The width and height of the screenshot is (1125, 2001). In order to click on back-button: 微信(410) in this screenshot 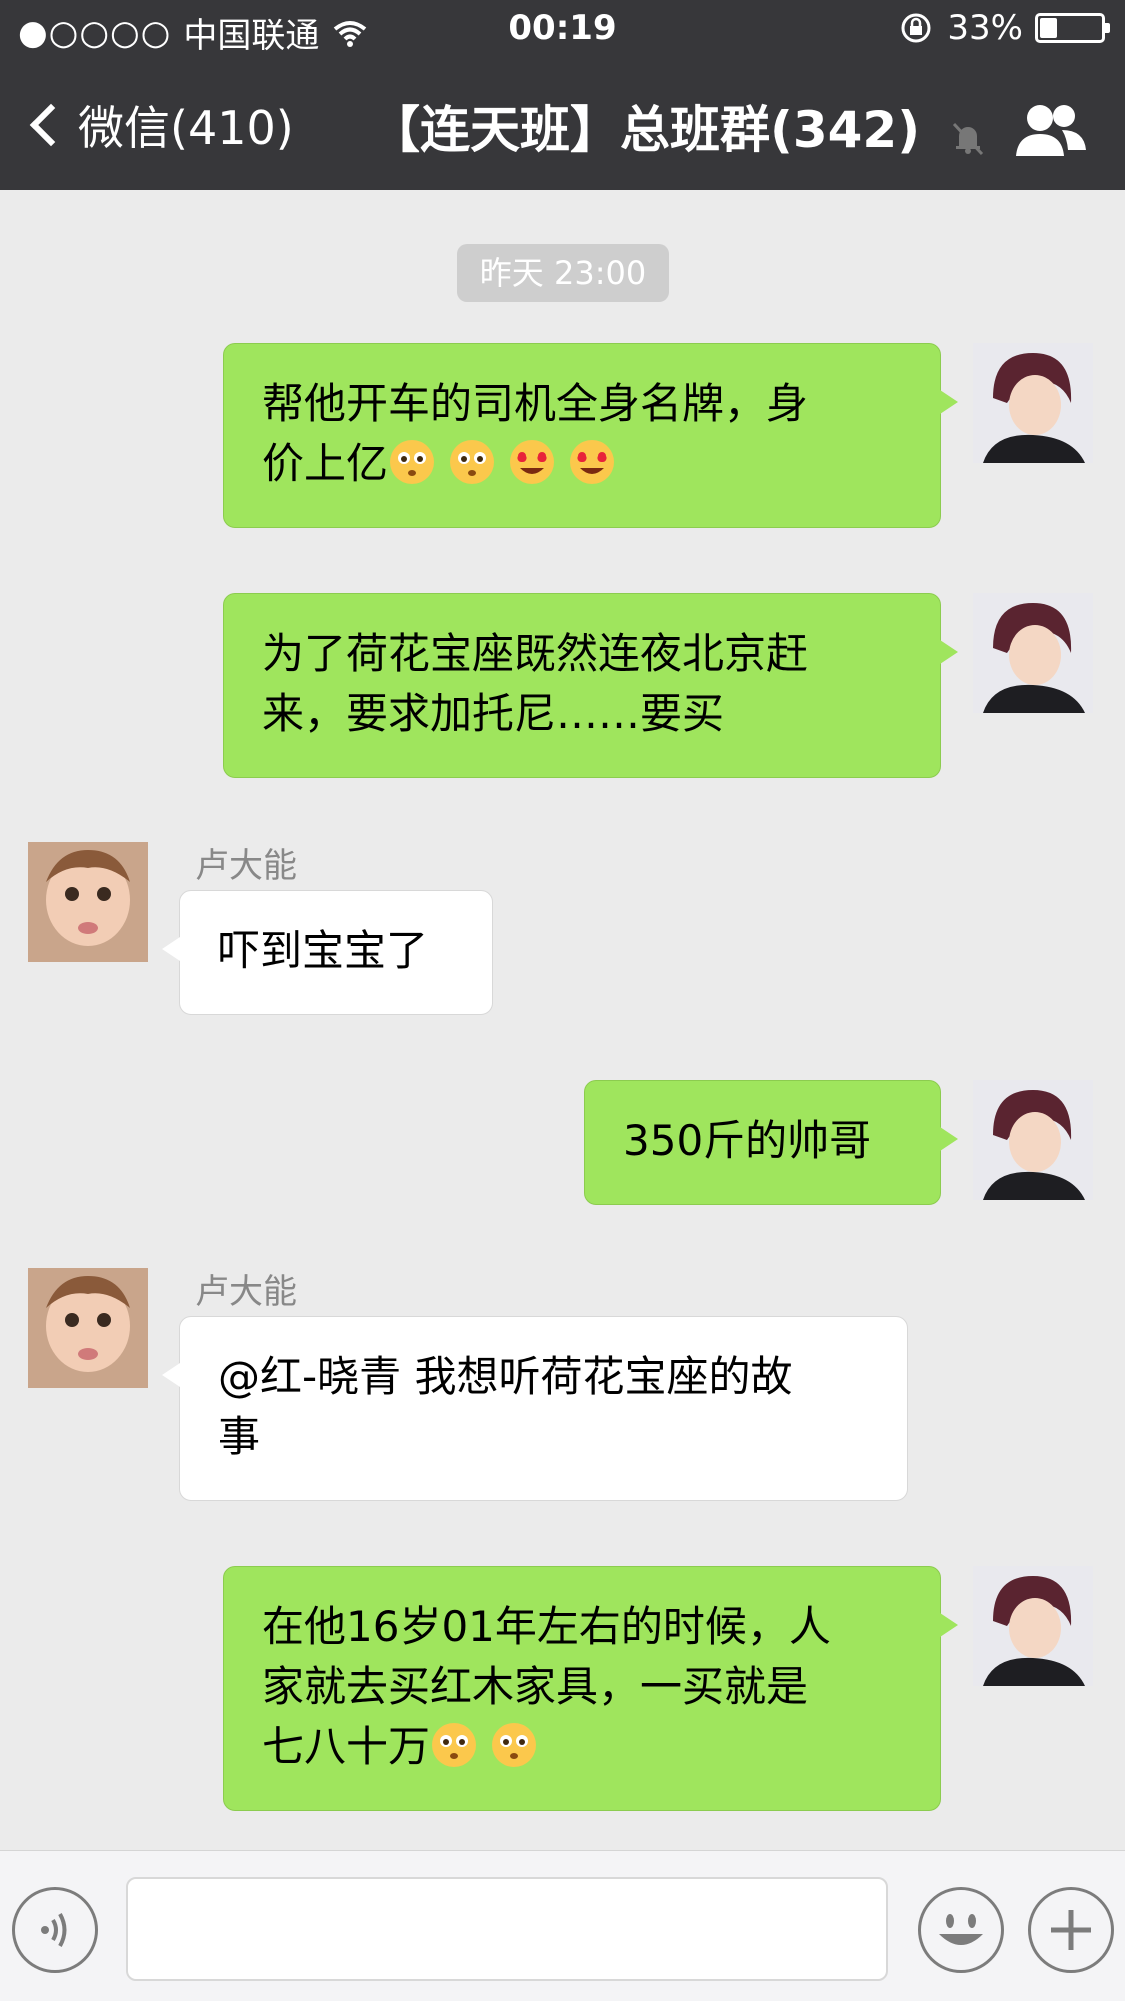, I will do `click(159, 125)`.